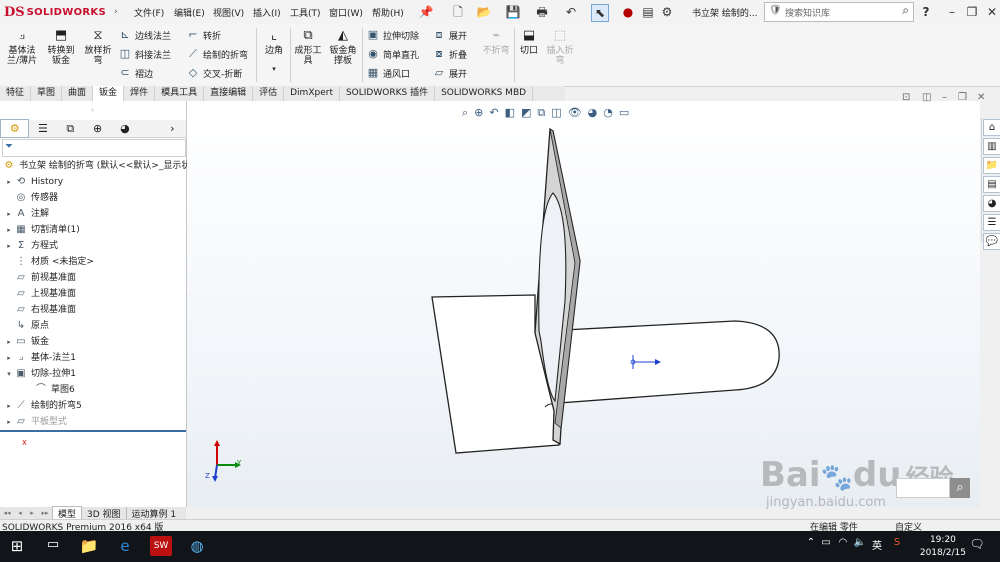 This screenshot has width=1000, height=562. What do you see at coordinates (274, 69) in the screenshot?
I see `corner-dropdown-icon: ▾` at bounding box center [274, 69].